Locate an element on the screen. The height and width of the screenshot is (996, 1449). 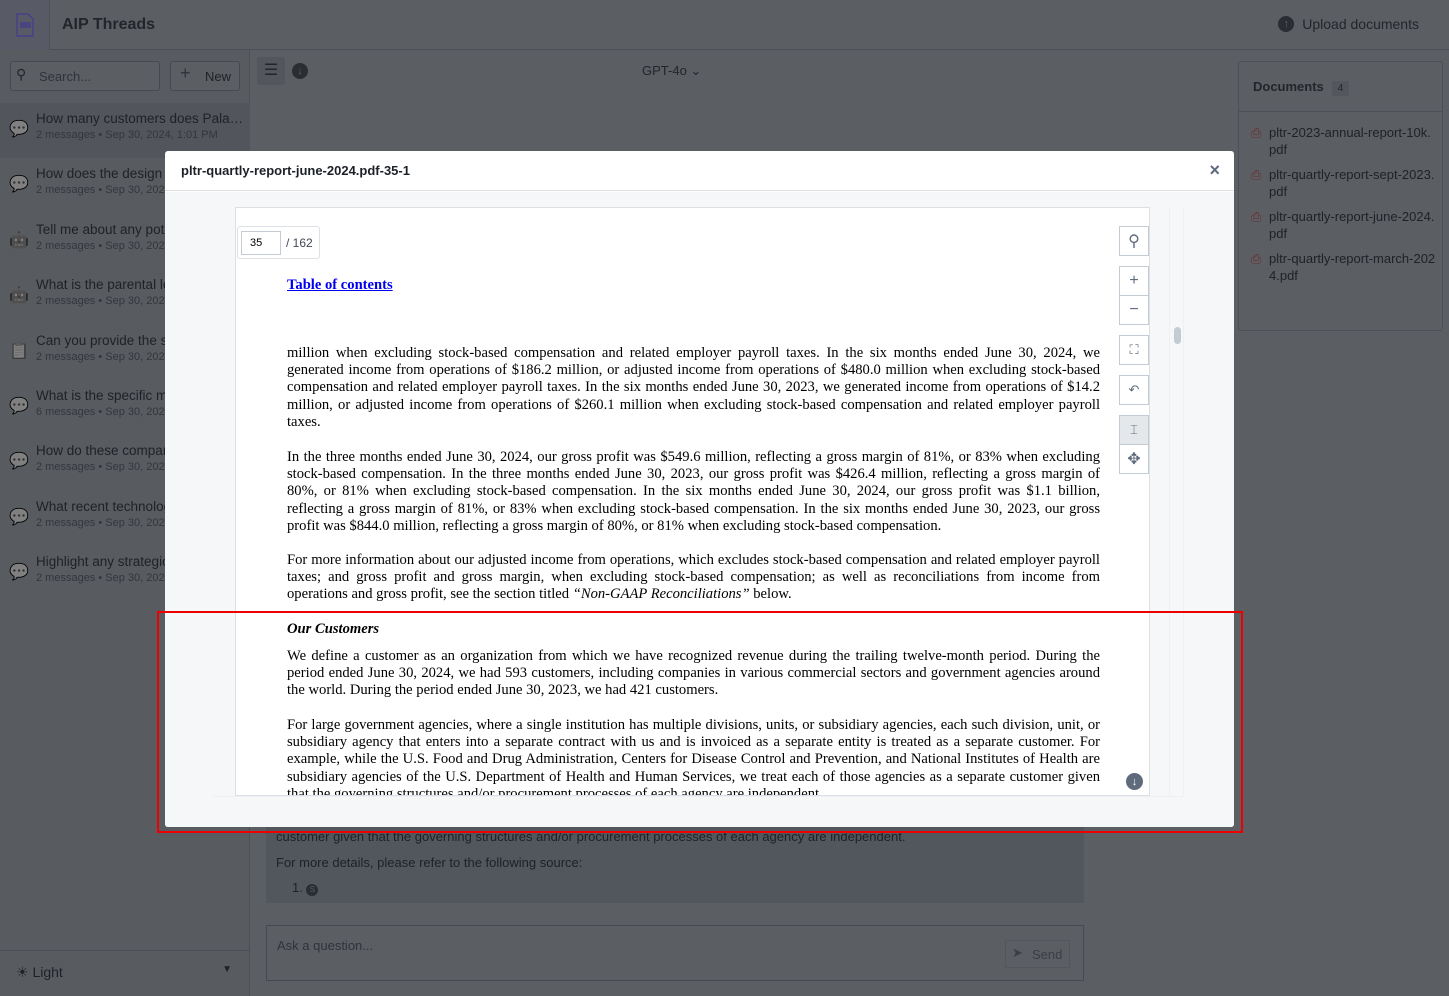
document-item: ⎙ pltr-quartly-report-march-2024.pdf is located at coordinates (1340, 267).